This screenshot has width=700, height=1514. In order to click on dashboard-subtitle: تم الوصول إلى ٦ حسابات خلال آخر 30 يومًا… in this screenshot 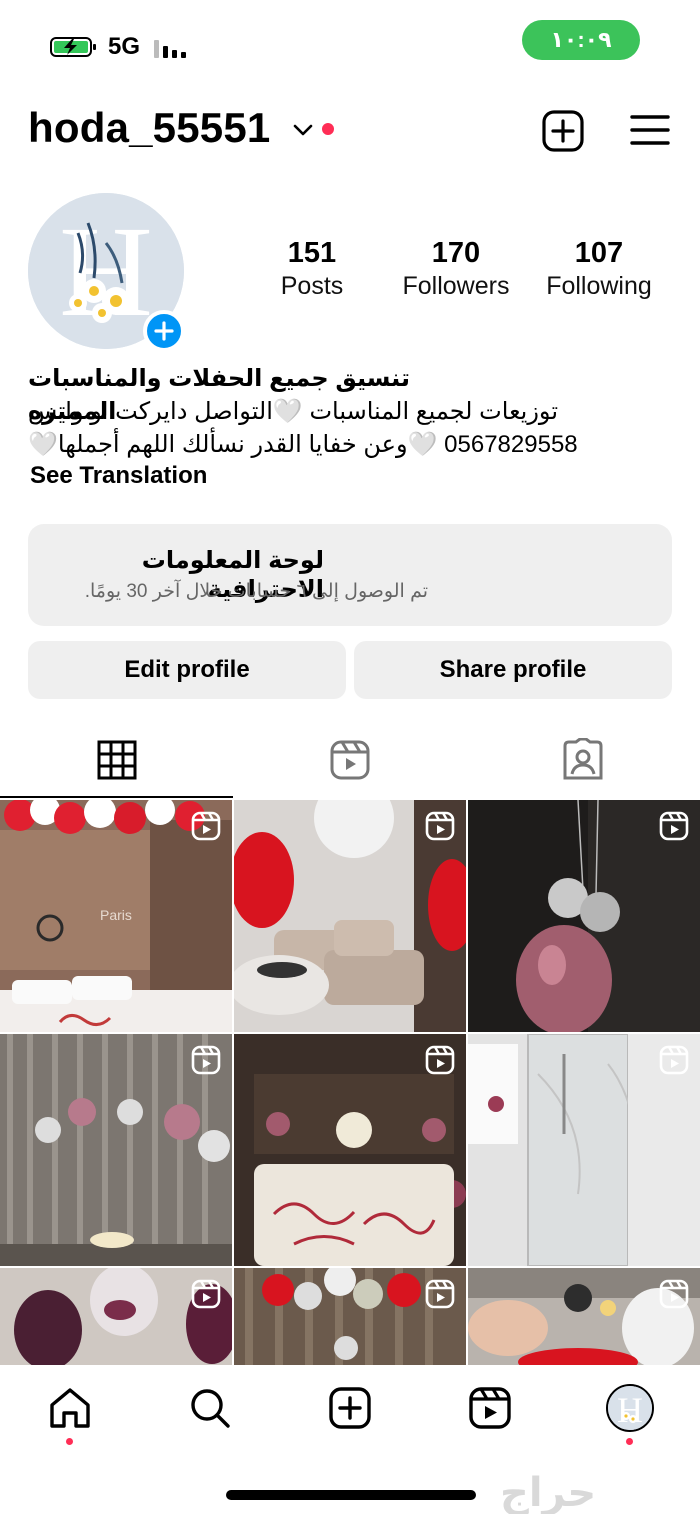, I will do `click(256, 591)`.